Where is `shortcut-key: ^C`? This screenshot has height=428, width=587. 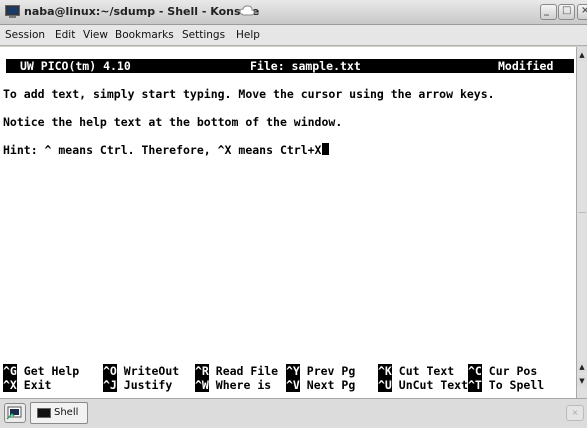 shortcut-key: ^C is located at coordinates (475, 371).